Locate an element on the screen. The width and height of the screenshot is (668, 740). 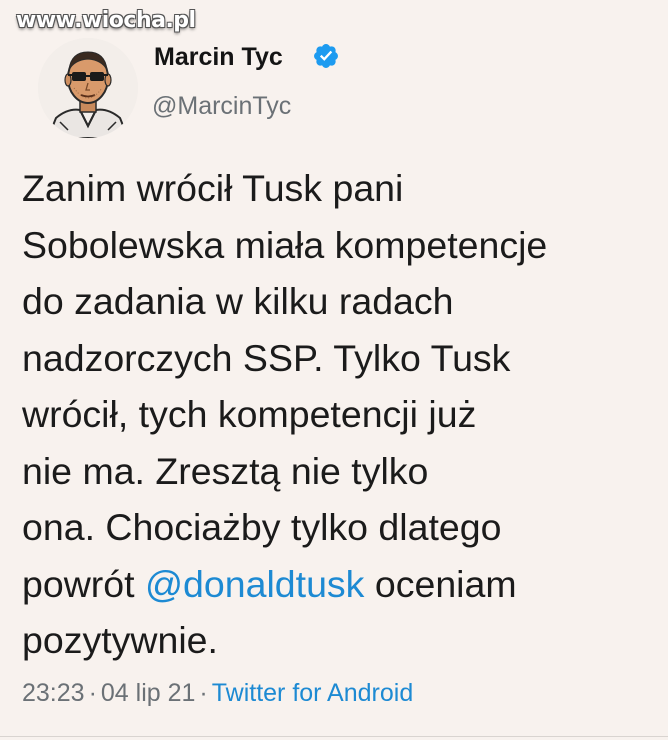
avatar is located at coordinates (88, 88).